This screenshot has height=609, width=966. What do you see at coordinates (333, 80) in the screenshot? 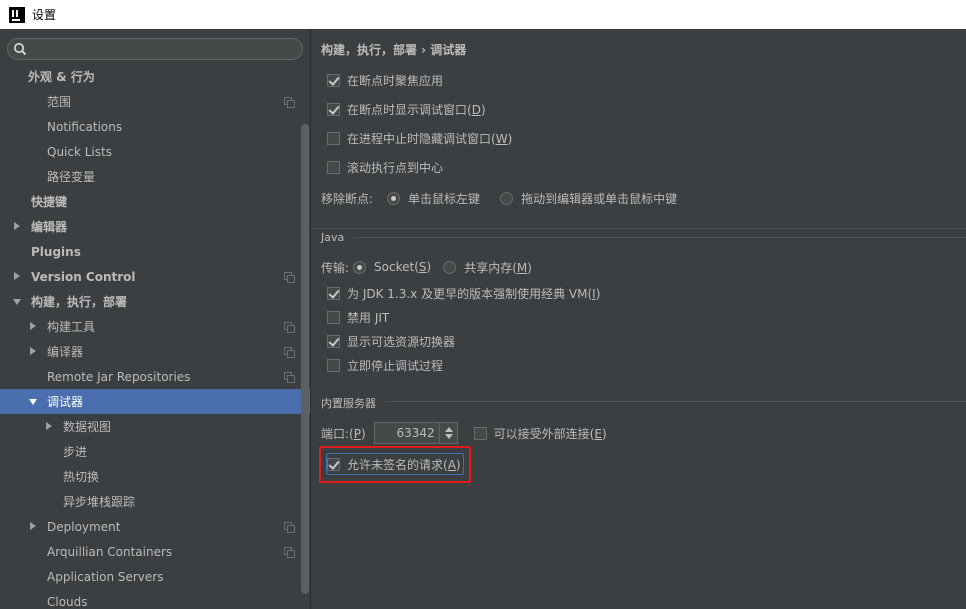
I see `focus-app-checkbox` at bounding box center [333, 80].